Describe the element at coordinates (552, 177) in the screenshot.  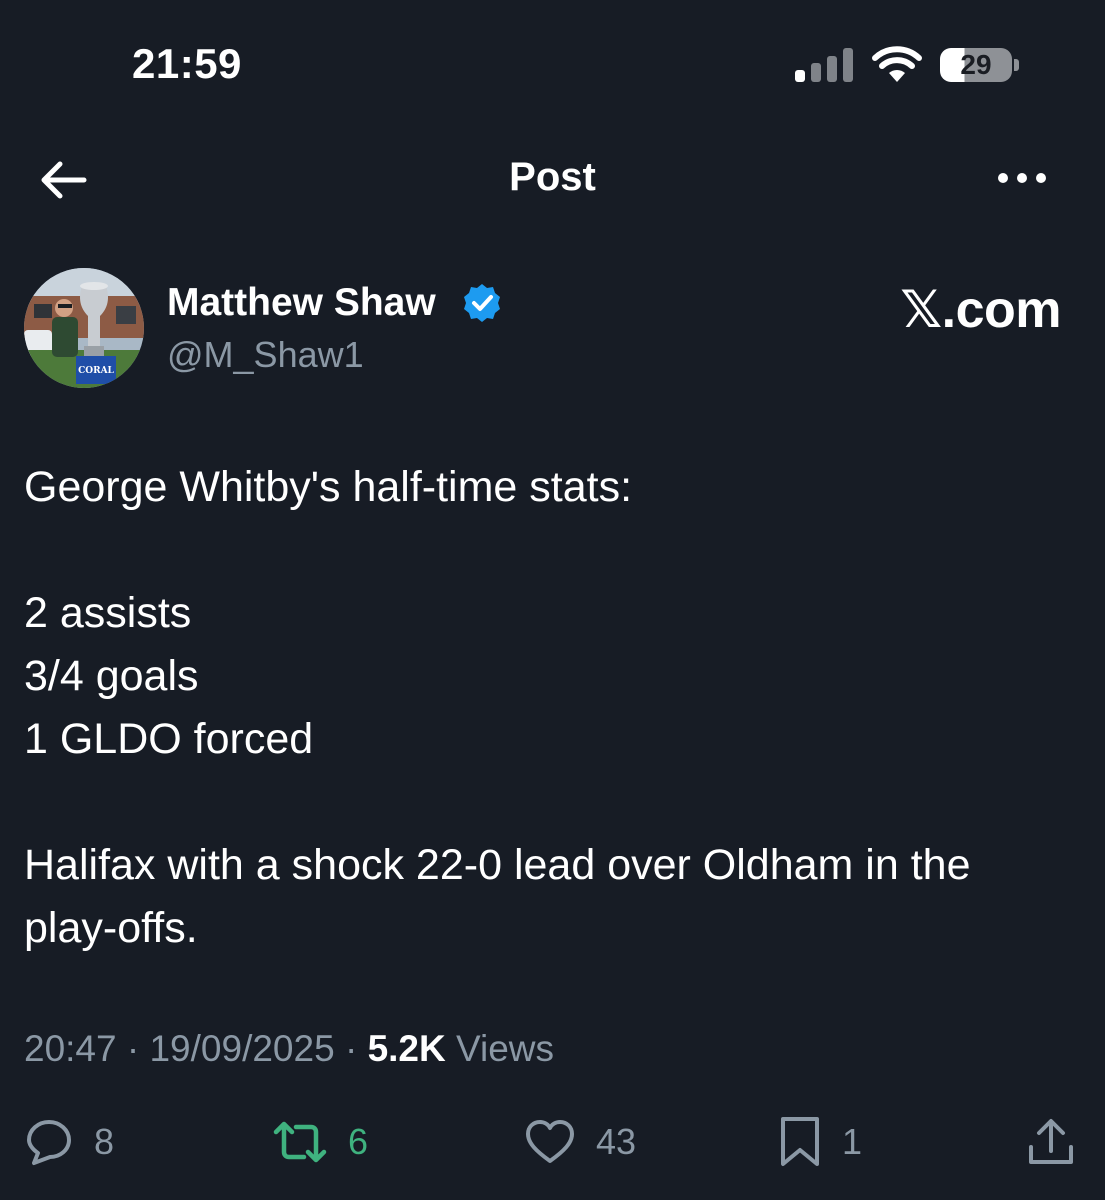
I see `page-title: Post` at that location.